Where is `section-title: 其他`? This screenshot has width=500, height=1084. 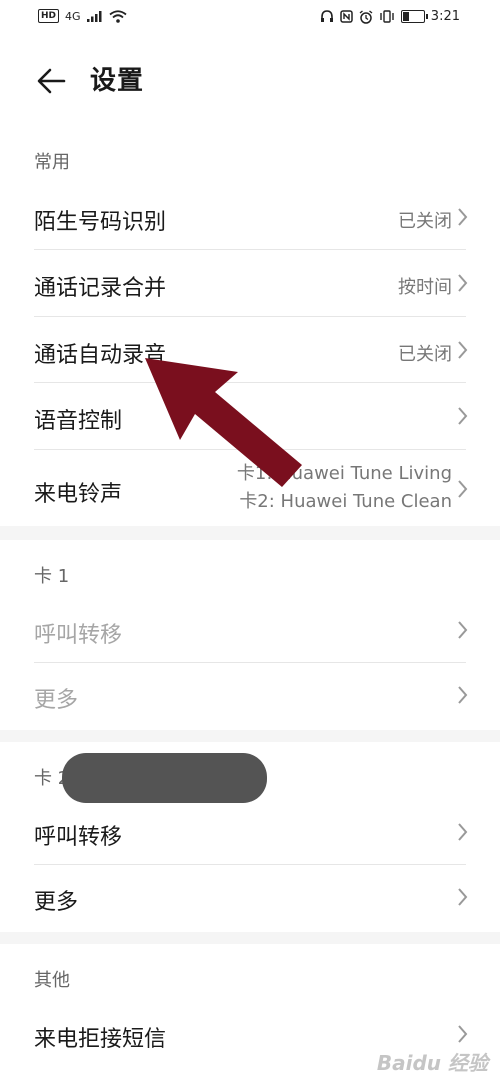
section-title: 其他 is located at coordinates (52, 980).